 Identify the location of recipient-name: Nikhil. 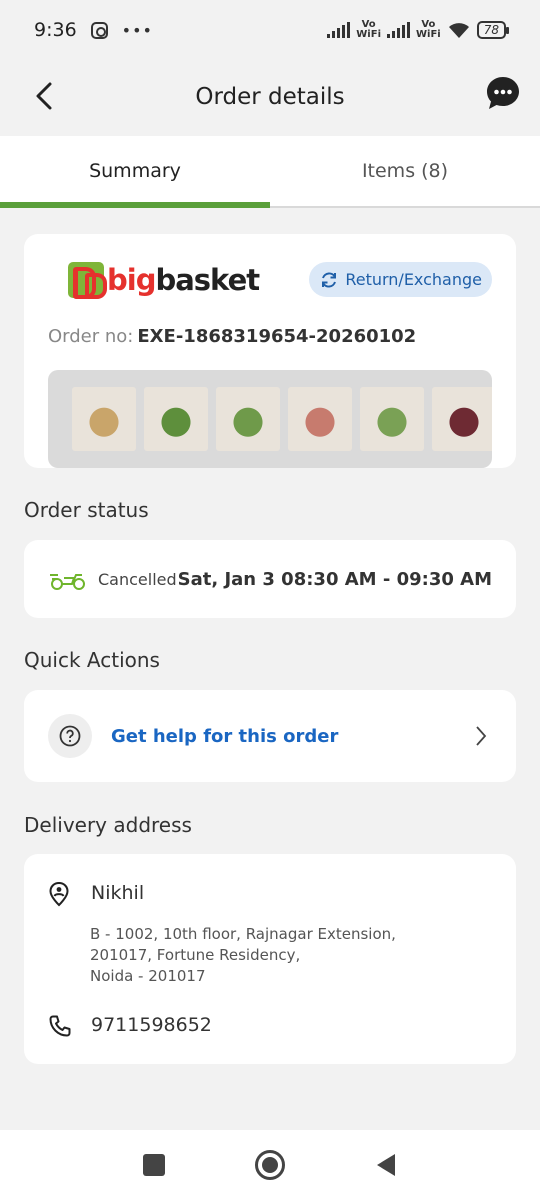
(118, 893).